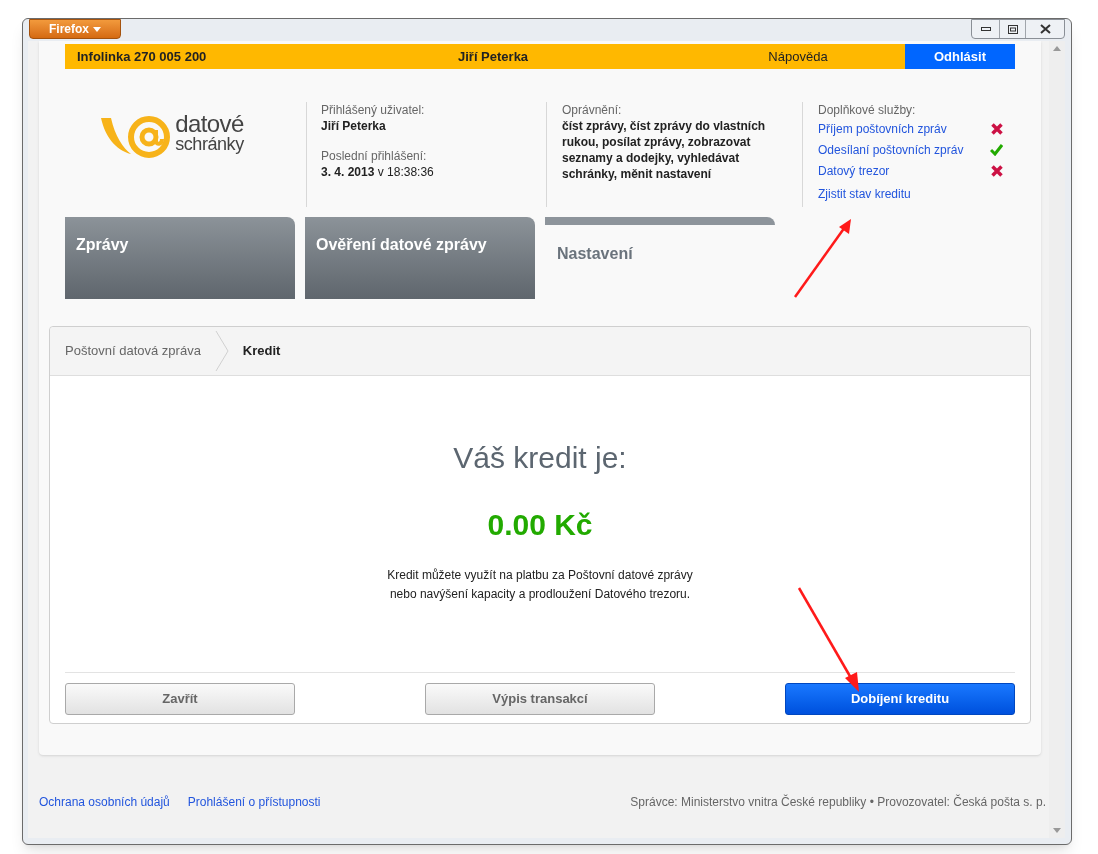 This screenshot has width=1098, height=854. What do you see at coordinates (142, 56) in the screenshot?
I see `hotline-text: Infolinka 270 005 200` at bounding box center [142, 56].